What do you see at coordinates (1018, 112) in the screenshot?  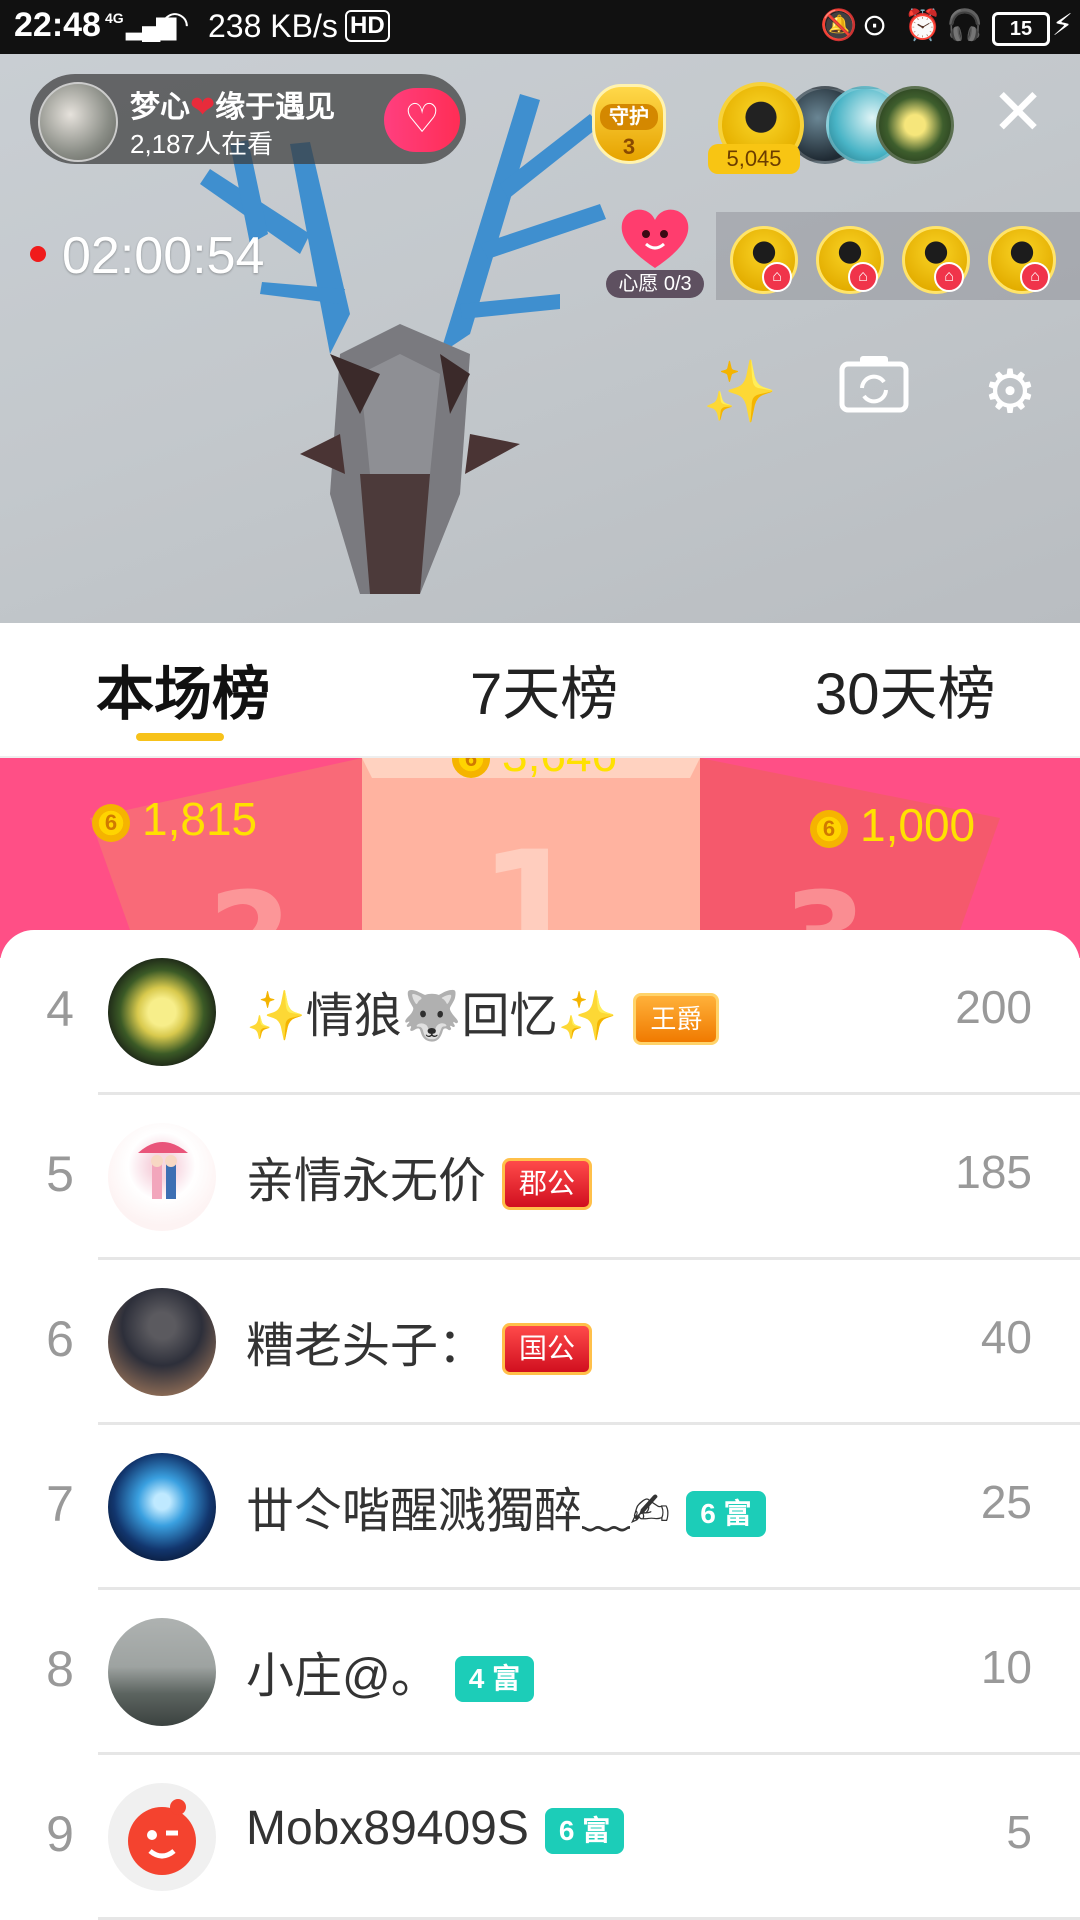 I see `close-icon: ✕` at bounding box center [1018, 112].